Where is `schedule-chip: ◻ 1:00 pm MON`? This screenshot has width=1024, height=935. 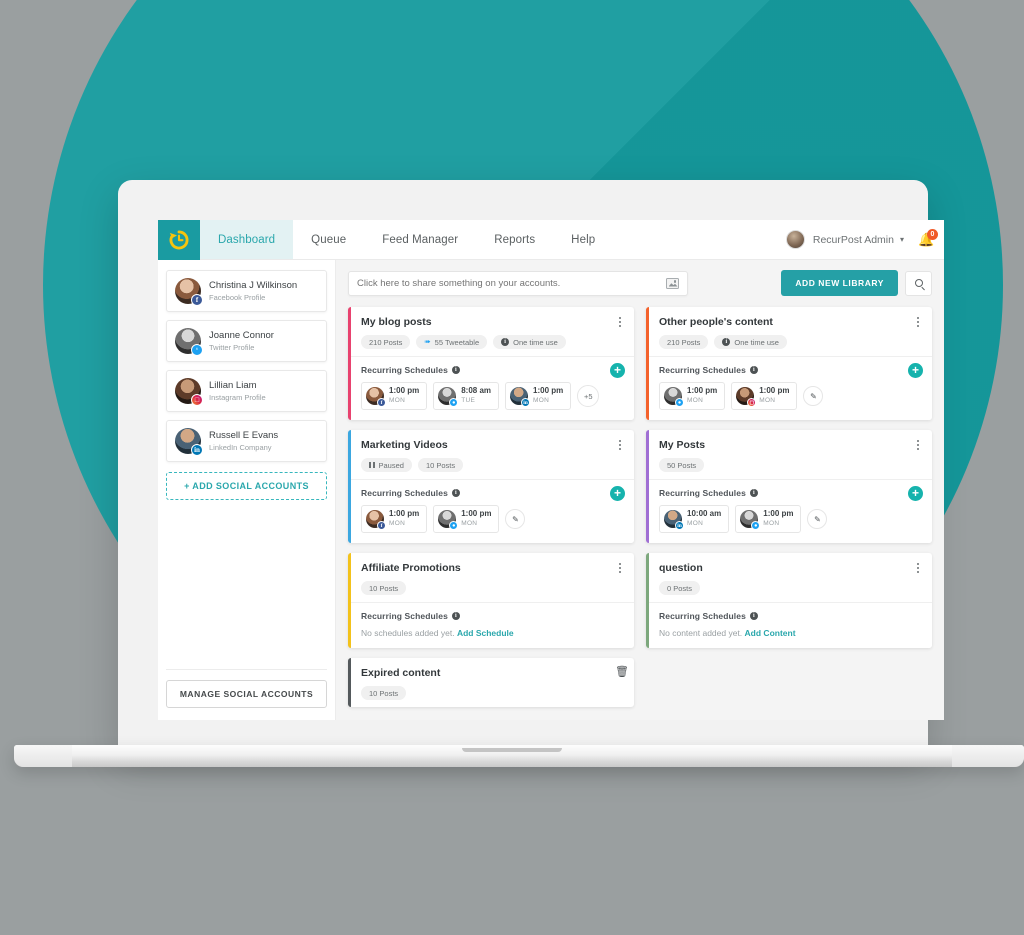 schedule-chip: ◻ 1:00 pm MON is located at coordinates (764, 396).